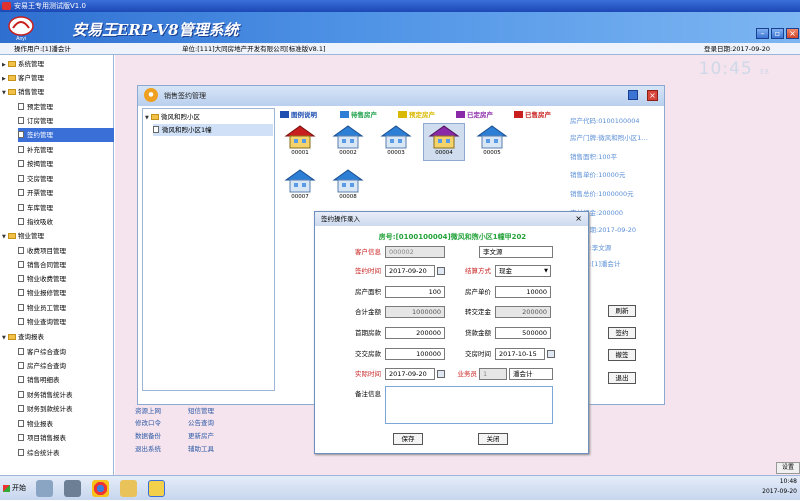 The height and width of the screenshot is (501, 800). What do you see at coordinates (348, 153) in the screenshot?
I see `house-code: 00002` at bounding box center [348, 153].